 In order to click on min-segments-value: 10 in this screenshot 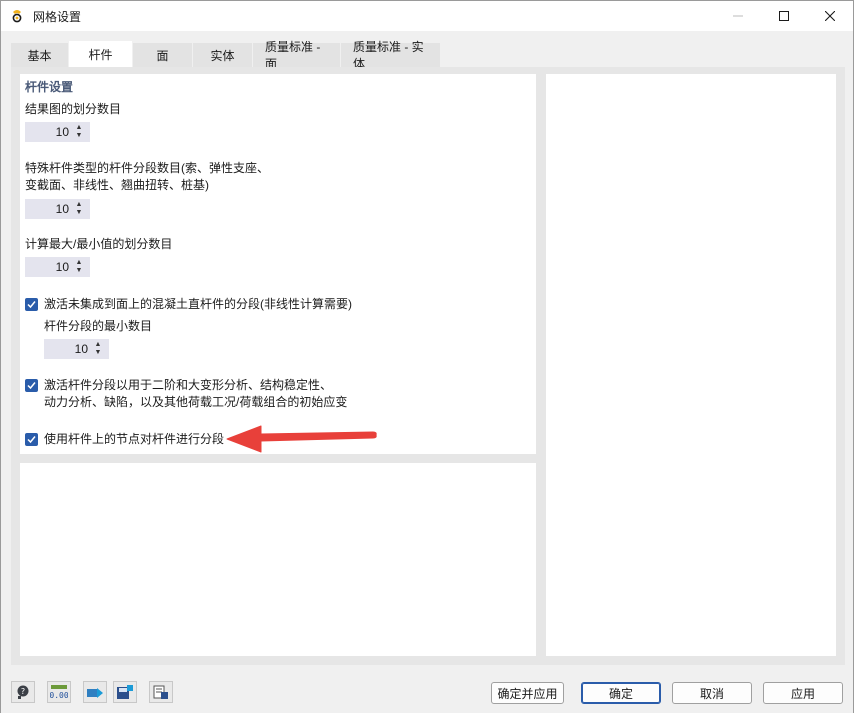, I will do `click(81, 349)`.